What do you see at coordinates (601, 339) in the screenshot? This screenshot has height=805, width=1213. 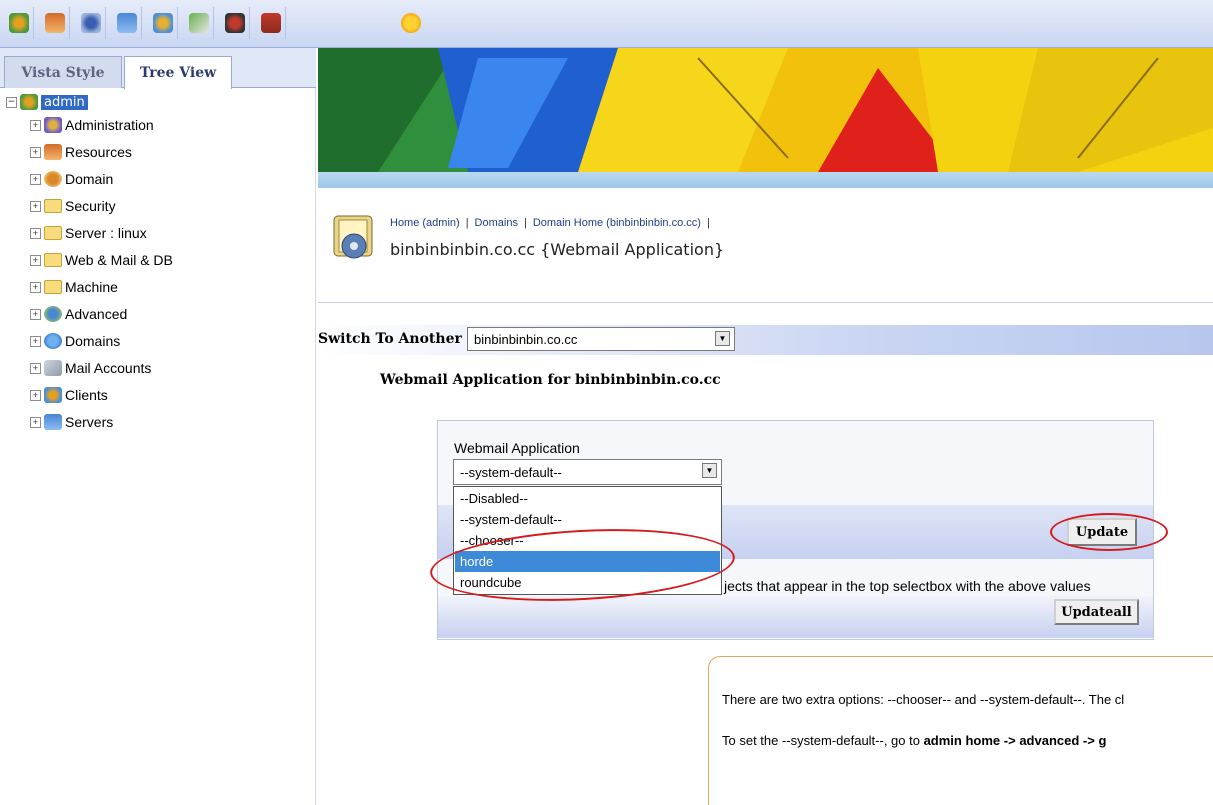 I see `switch-domain-select: binbinbinbin.co.cc ▼` at bounding box center [601, 339].